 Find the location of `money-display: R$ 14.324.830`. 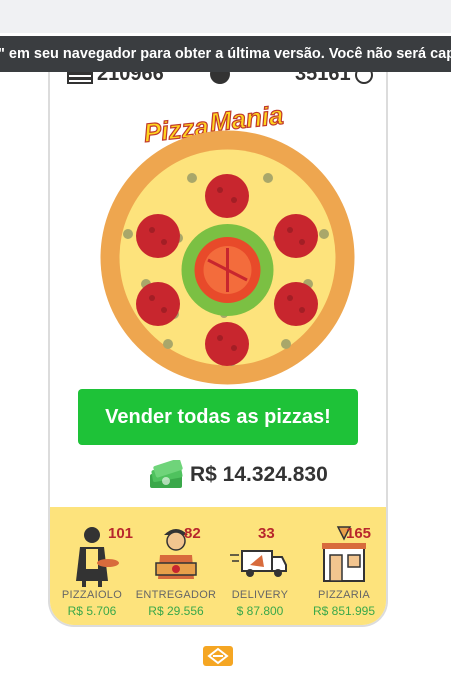

money-display: R$ 14.324.830 is located at coordinates (238, 475).